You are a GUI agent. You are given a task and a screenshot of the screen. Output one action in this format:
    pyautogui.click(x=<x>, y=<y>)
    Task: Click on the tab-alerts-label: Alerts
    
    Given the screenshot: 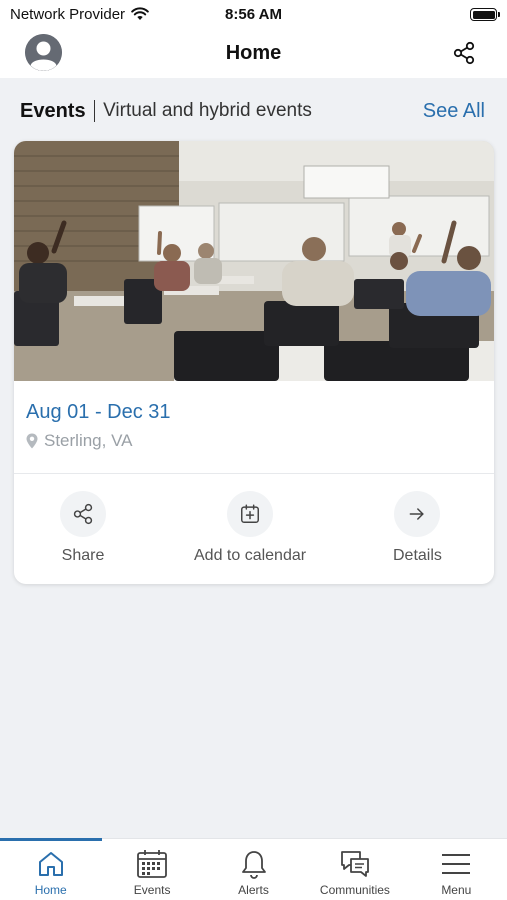 What is the action you would take?
    pyautogui.click(x=253, y=890)
    